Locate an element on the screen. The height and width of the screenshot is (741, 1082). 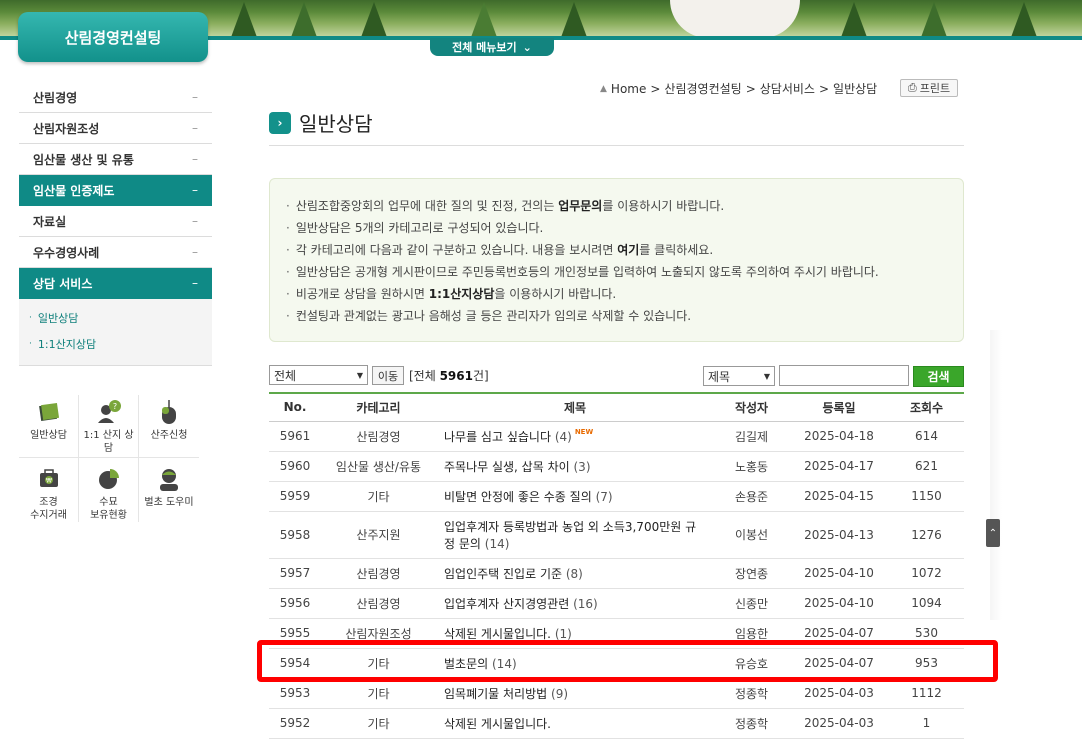
printer-icon: ⎙ is located at coordinates (912, 87).